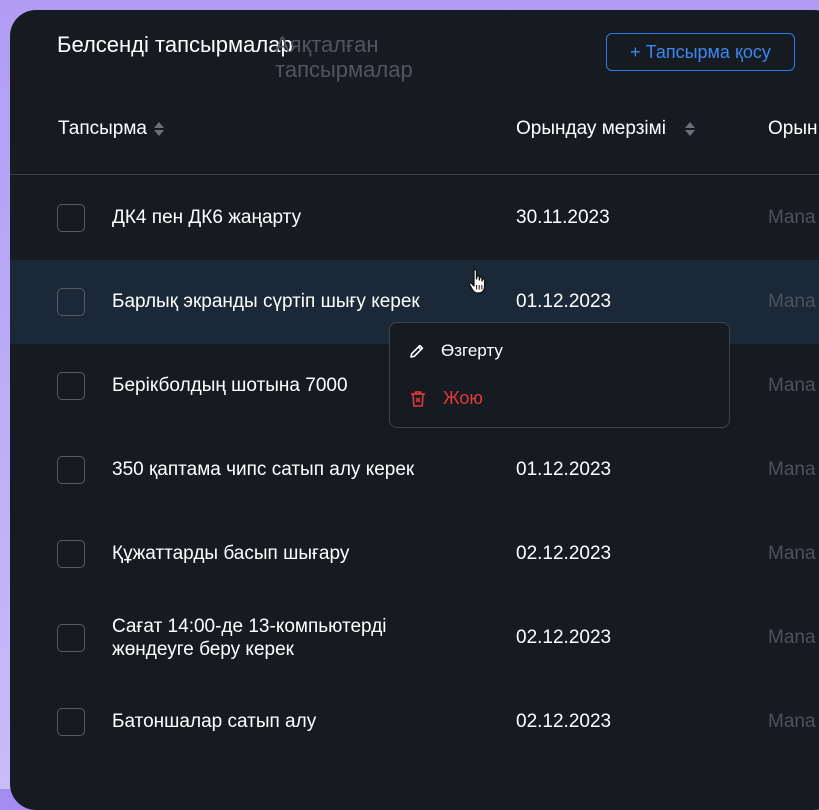 The height and width of the screenshot is (810, 819). What do you see at coordinates (418, 398) in the screenshot?
I see `trash-icon` at bounding box center [418, 398].